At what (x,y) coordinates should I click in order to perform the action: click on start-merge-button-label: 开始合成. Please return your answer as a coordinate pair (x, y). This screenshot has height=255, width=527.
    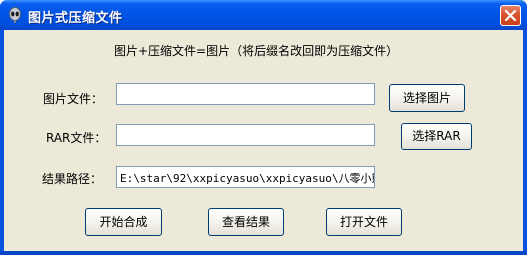
    Looking at the image, I should click on (123, 222).